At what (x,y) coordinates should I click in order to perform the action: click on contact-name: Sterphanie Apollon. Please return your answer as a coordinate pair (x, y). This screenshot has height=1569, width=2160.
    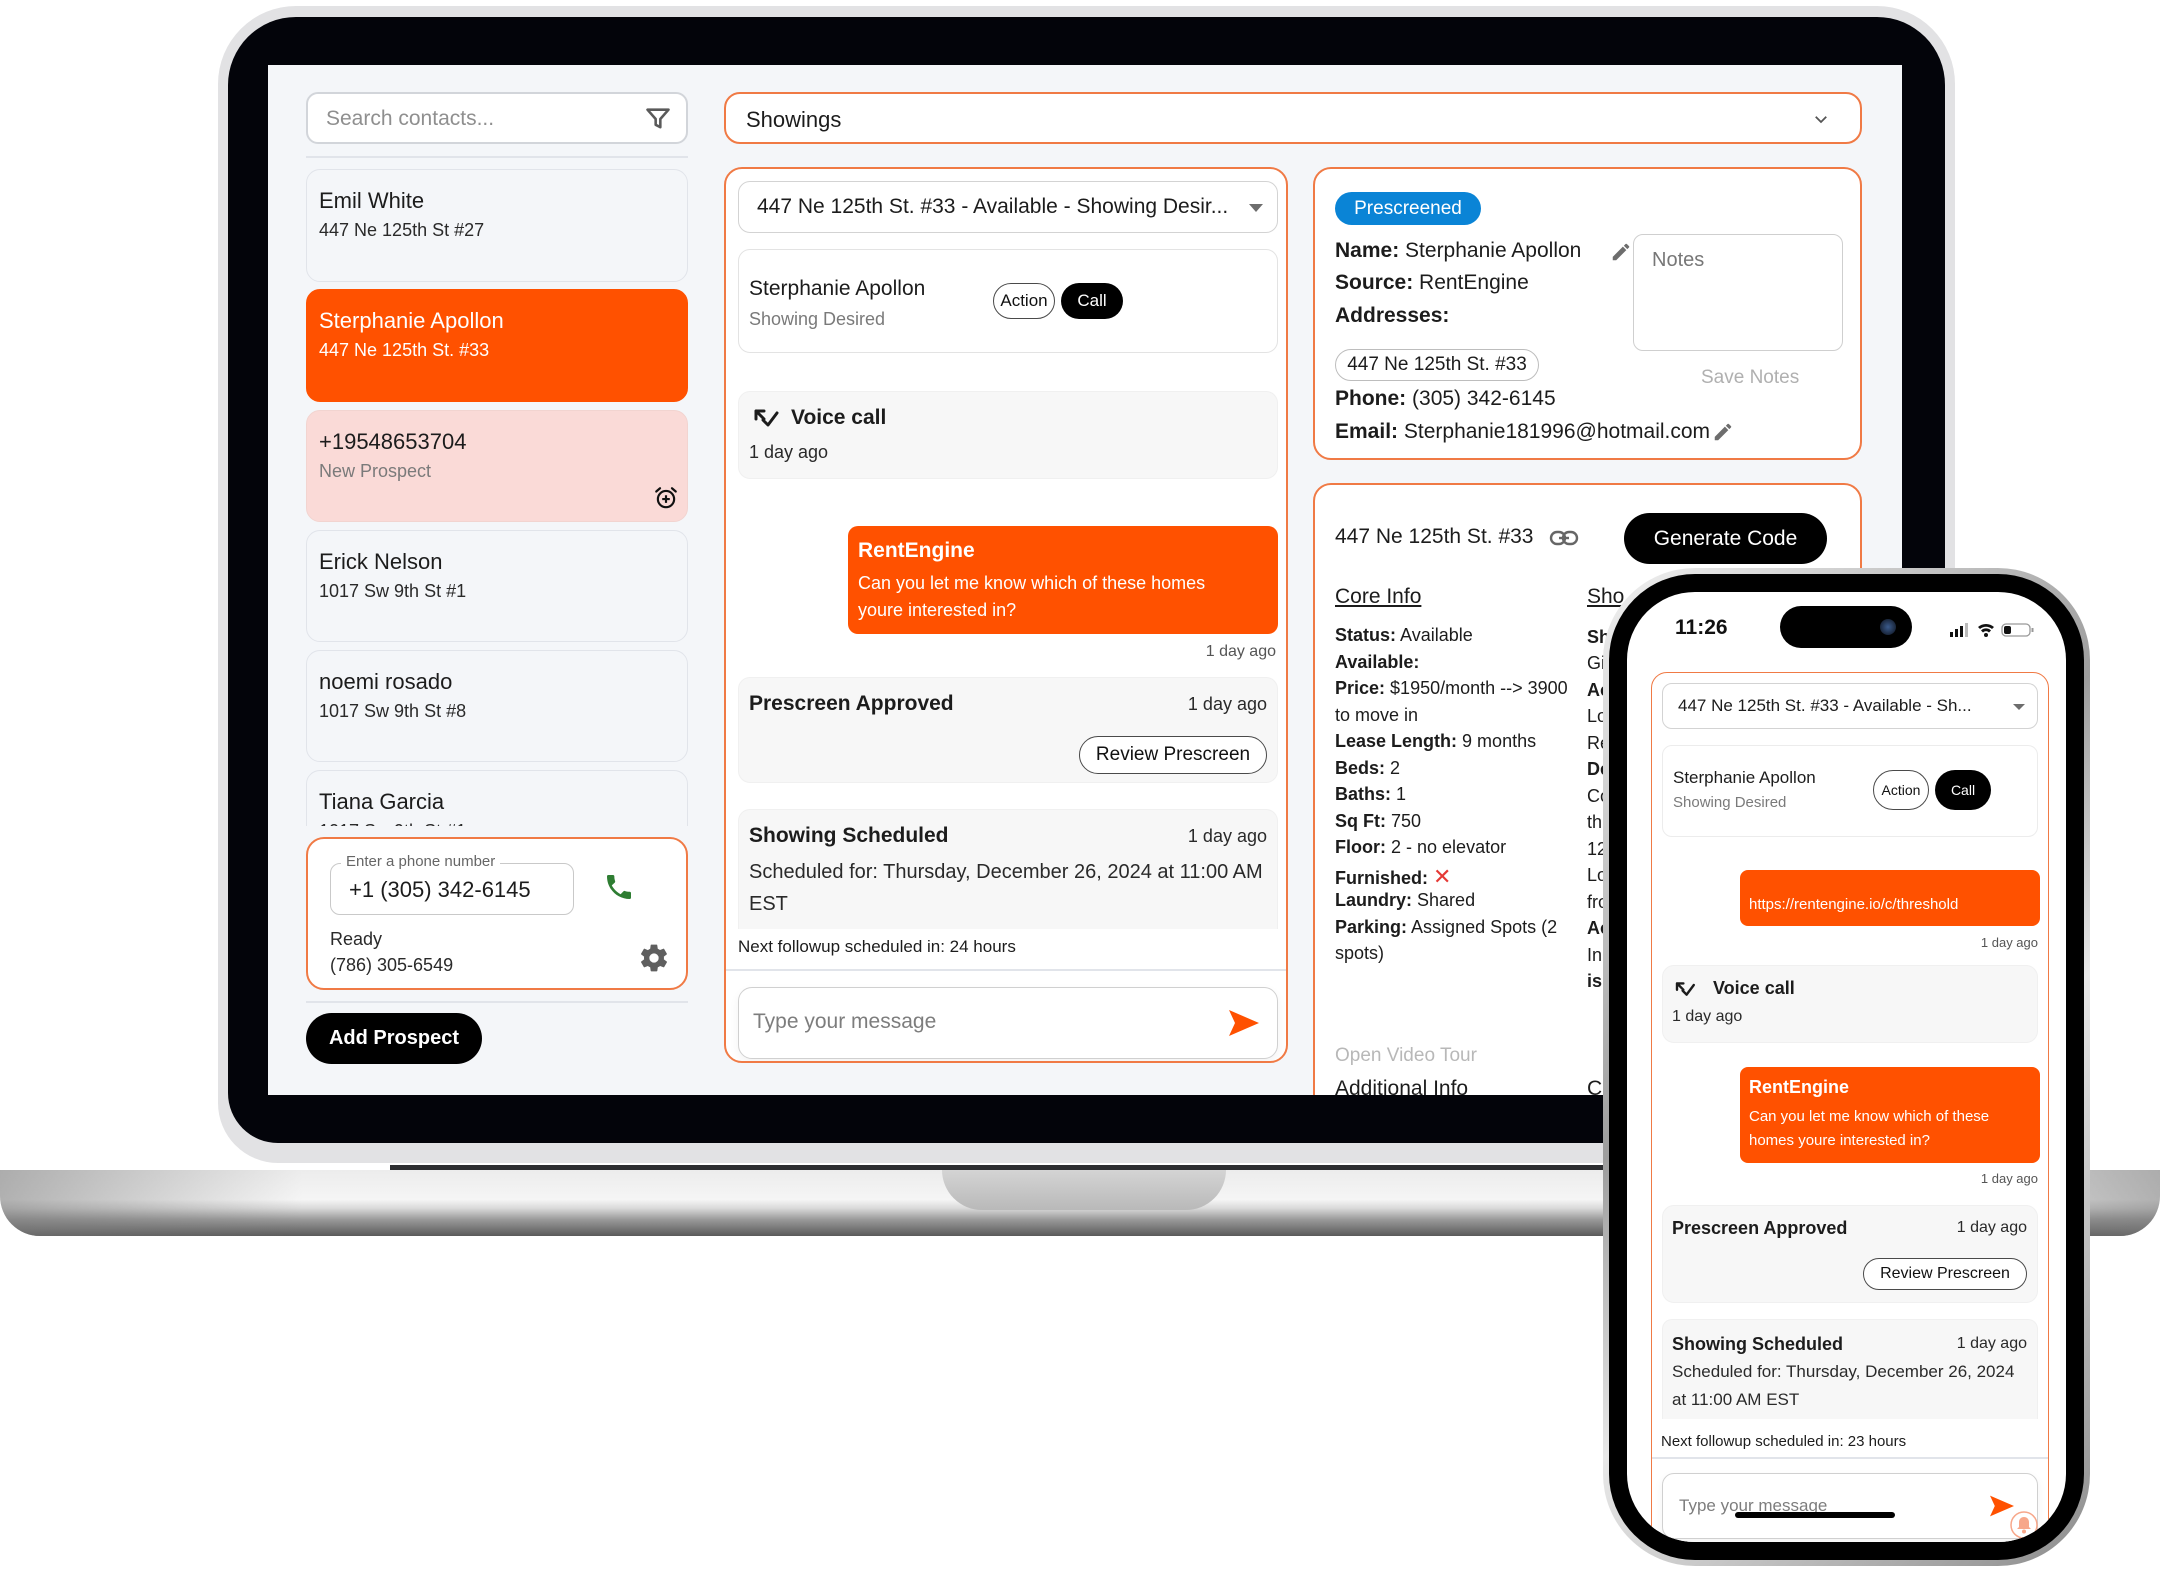
    Looking at the image, I should click on (411, 320).